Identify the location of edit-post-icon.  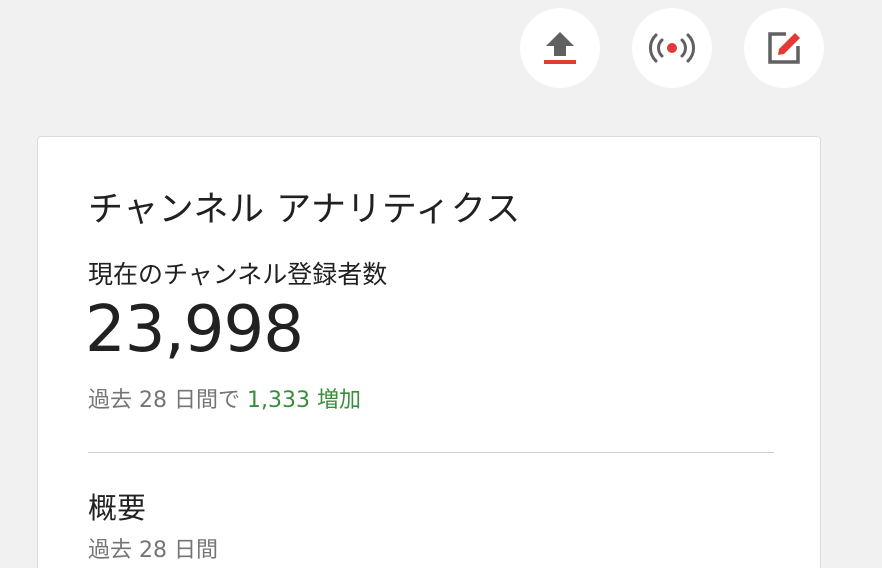
(784, 48).